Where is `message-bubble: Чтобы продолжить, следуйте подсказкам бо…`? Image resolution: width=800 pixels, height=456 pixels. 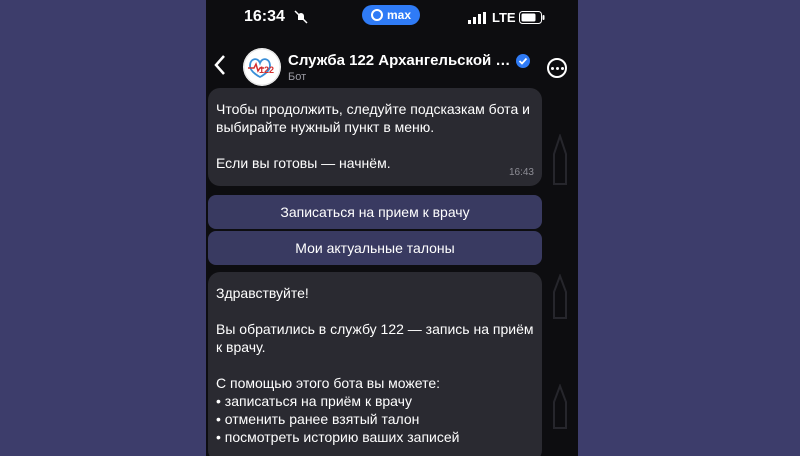 message-bubble: Чтобы продолжить, следуйте подсказкам бо… is located at coordinates (375, 137).